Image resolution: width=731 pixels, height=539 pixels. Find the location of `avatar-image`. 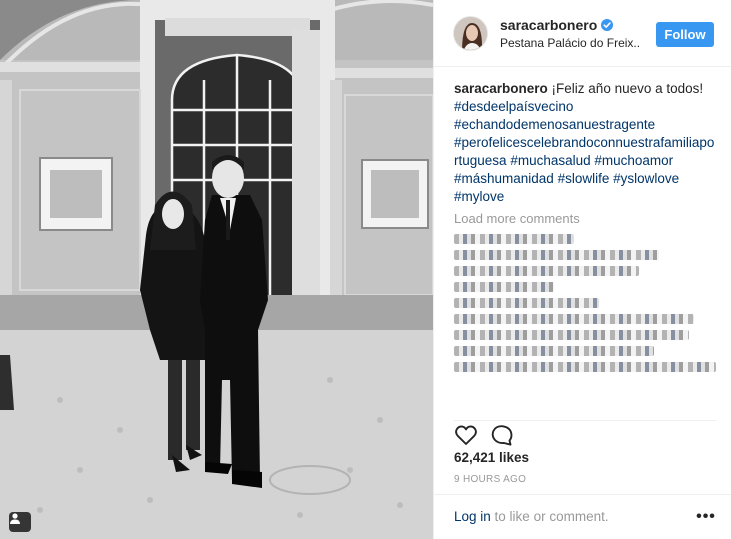

avatar-image is located at coordinates (470, 33).